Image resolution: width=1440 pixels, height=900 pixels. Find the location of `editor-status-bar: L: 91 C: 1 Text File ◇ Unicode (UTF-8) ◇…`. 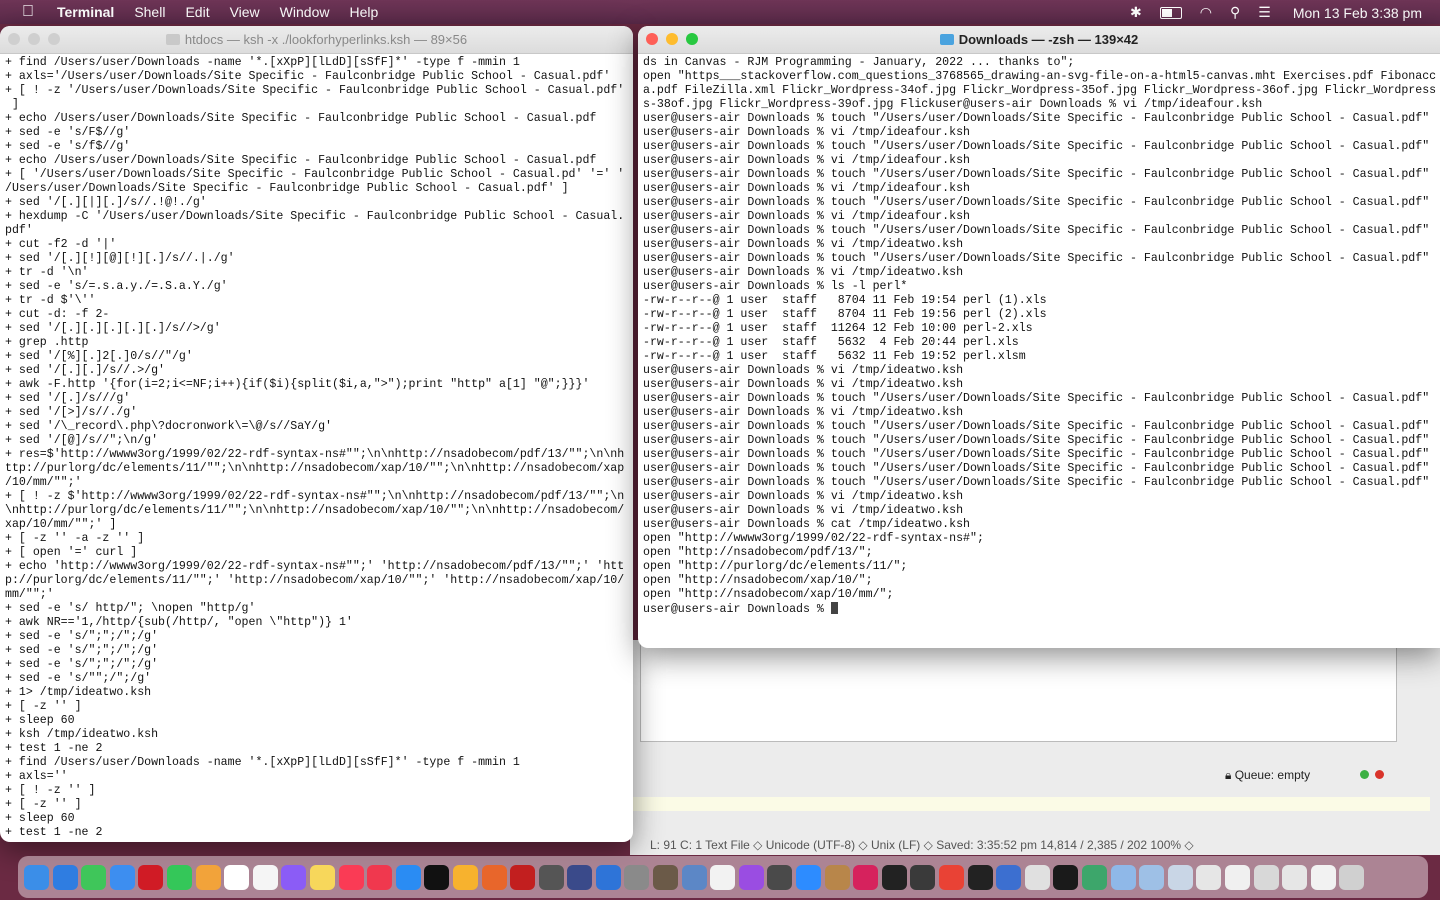

editor-status-bar: L: 91 C: 1 Text File ◇ Unicode (UTF-8) ◇… is located at coordinates (922, 845).